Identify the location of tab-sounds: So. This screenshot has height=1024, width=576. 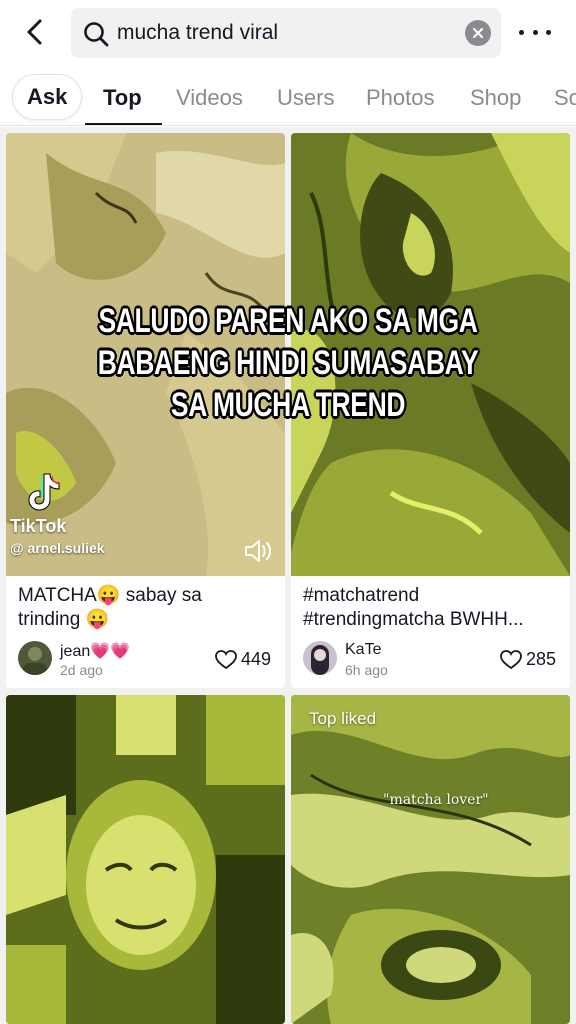
(565, 97).